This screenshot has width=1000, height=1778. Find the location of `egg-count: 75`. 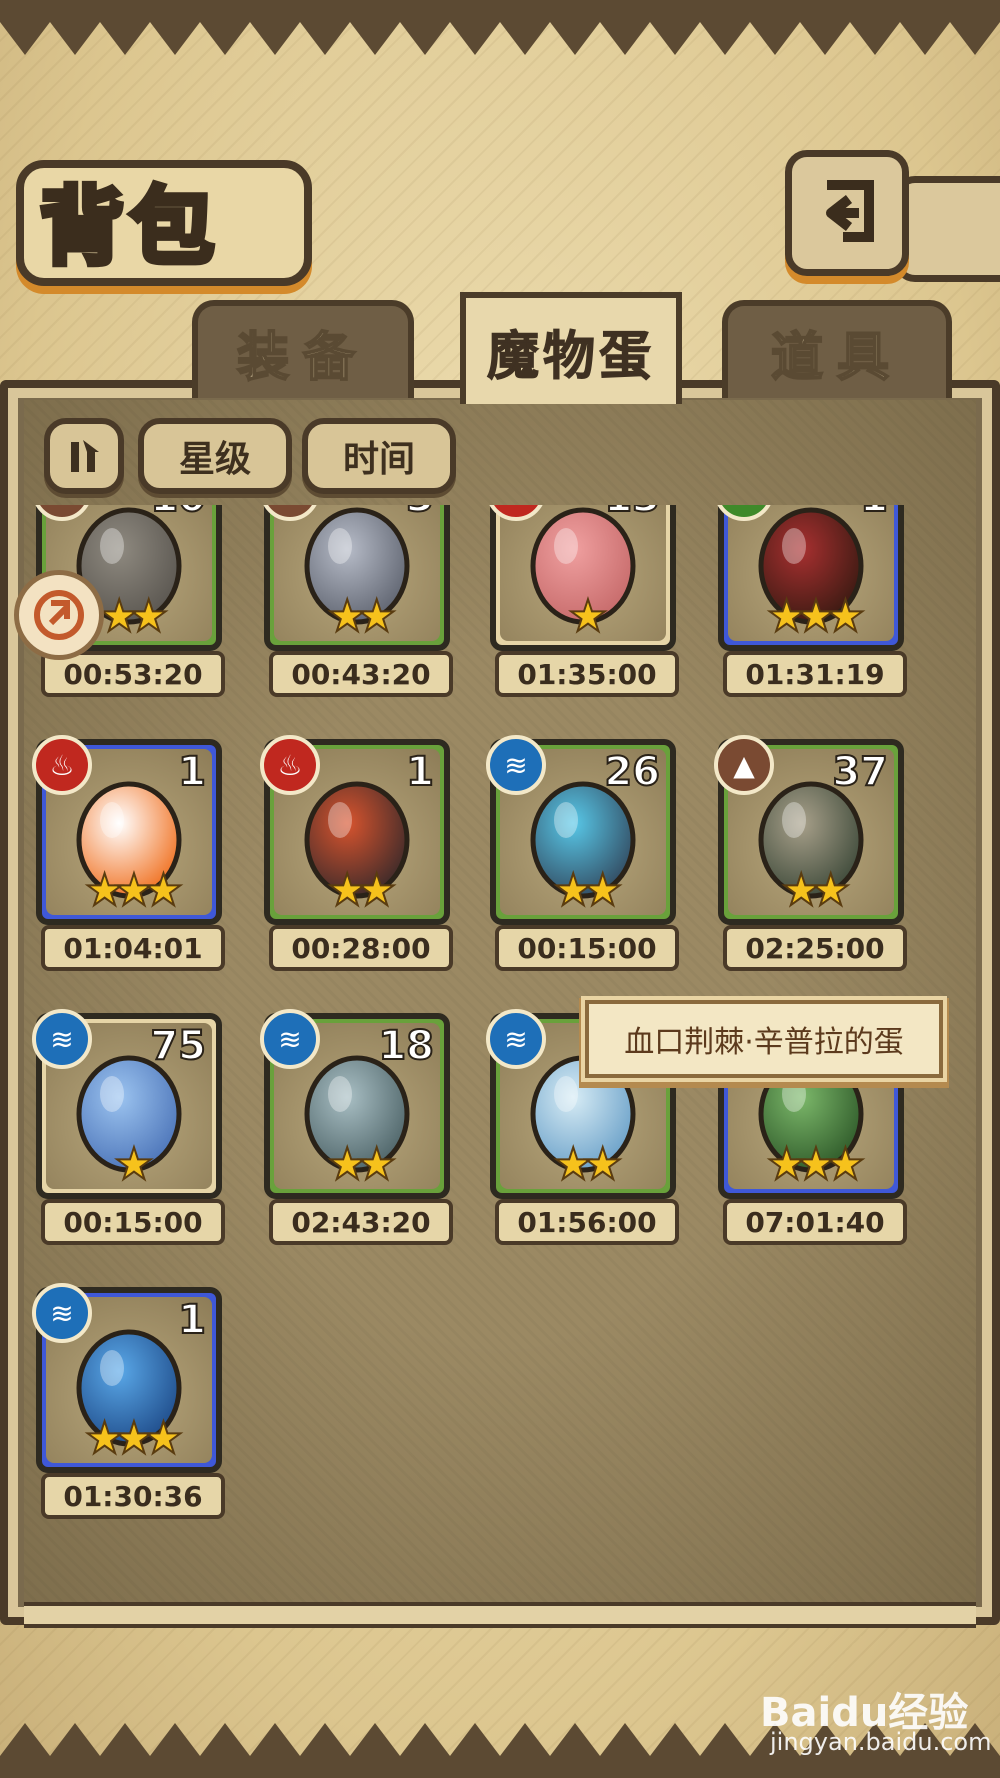

egg-count: 75 is located at coordinates (178, 1046).